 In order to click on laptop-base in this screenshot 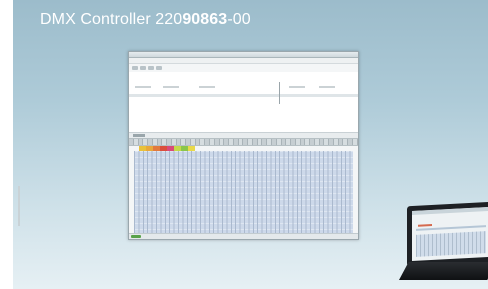, I will do `click(443, 271)`.